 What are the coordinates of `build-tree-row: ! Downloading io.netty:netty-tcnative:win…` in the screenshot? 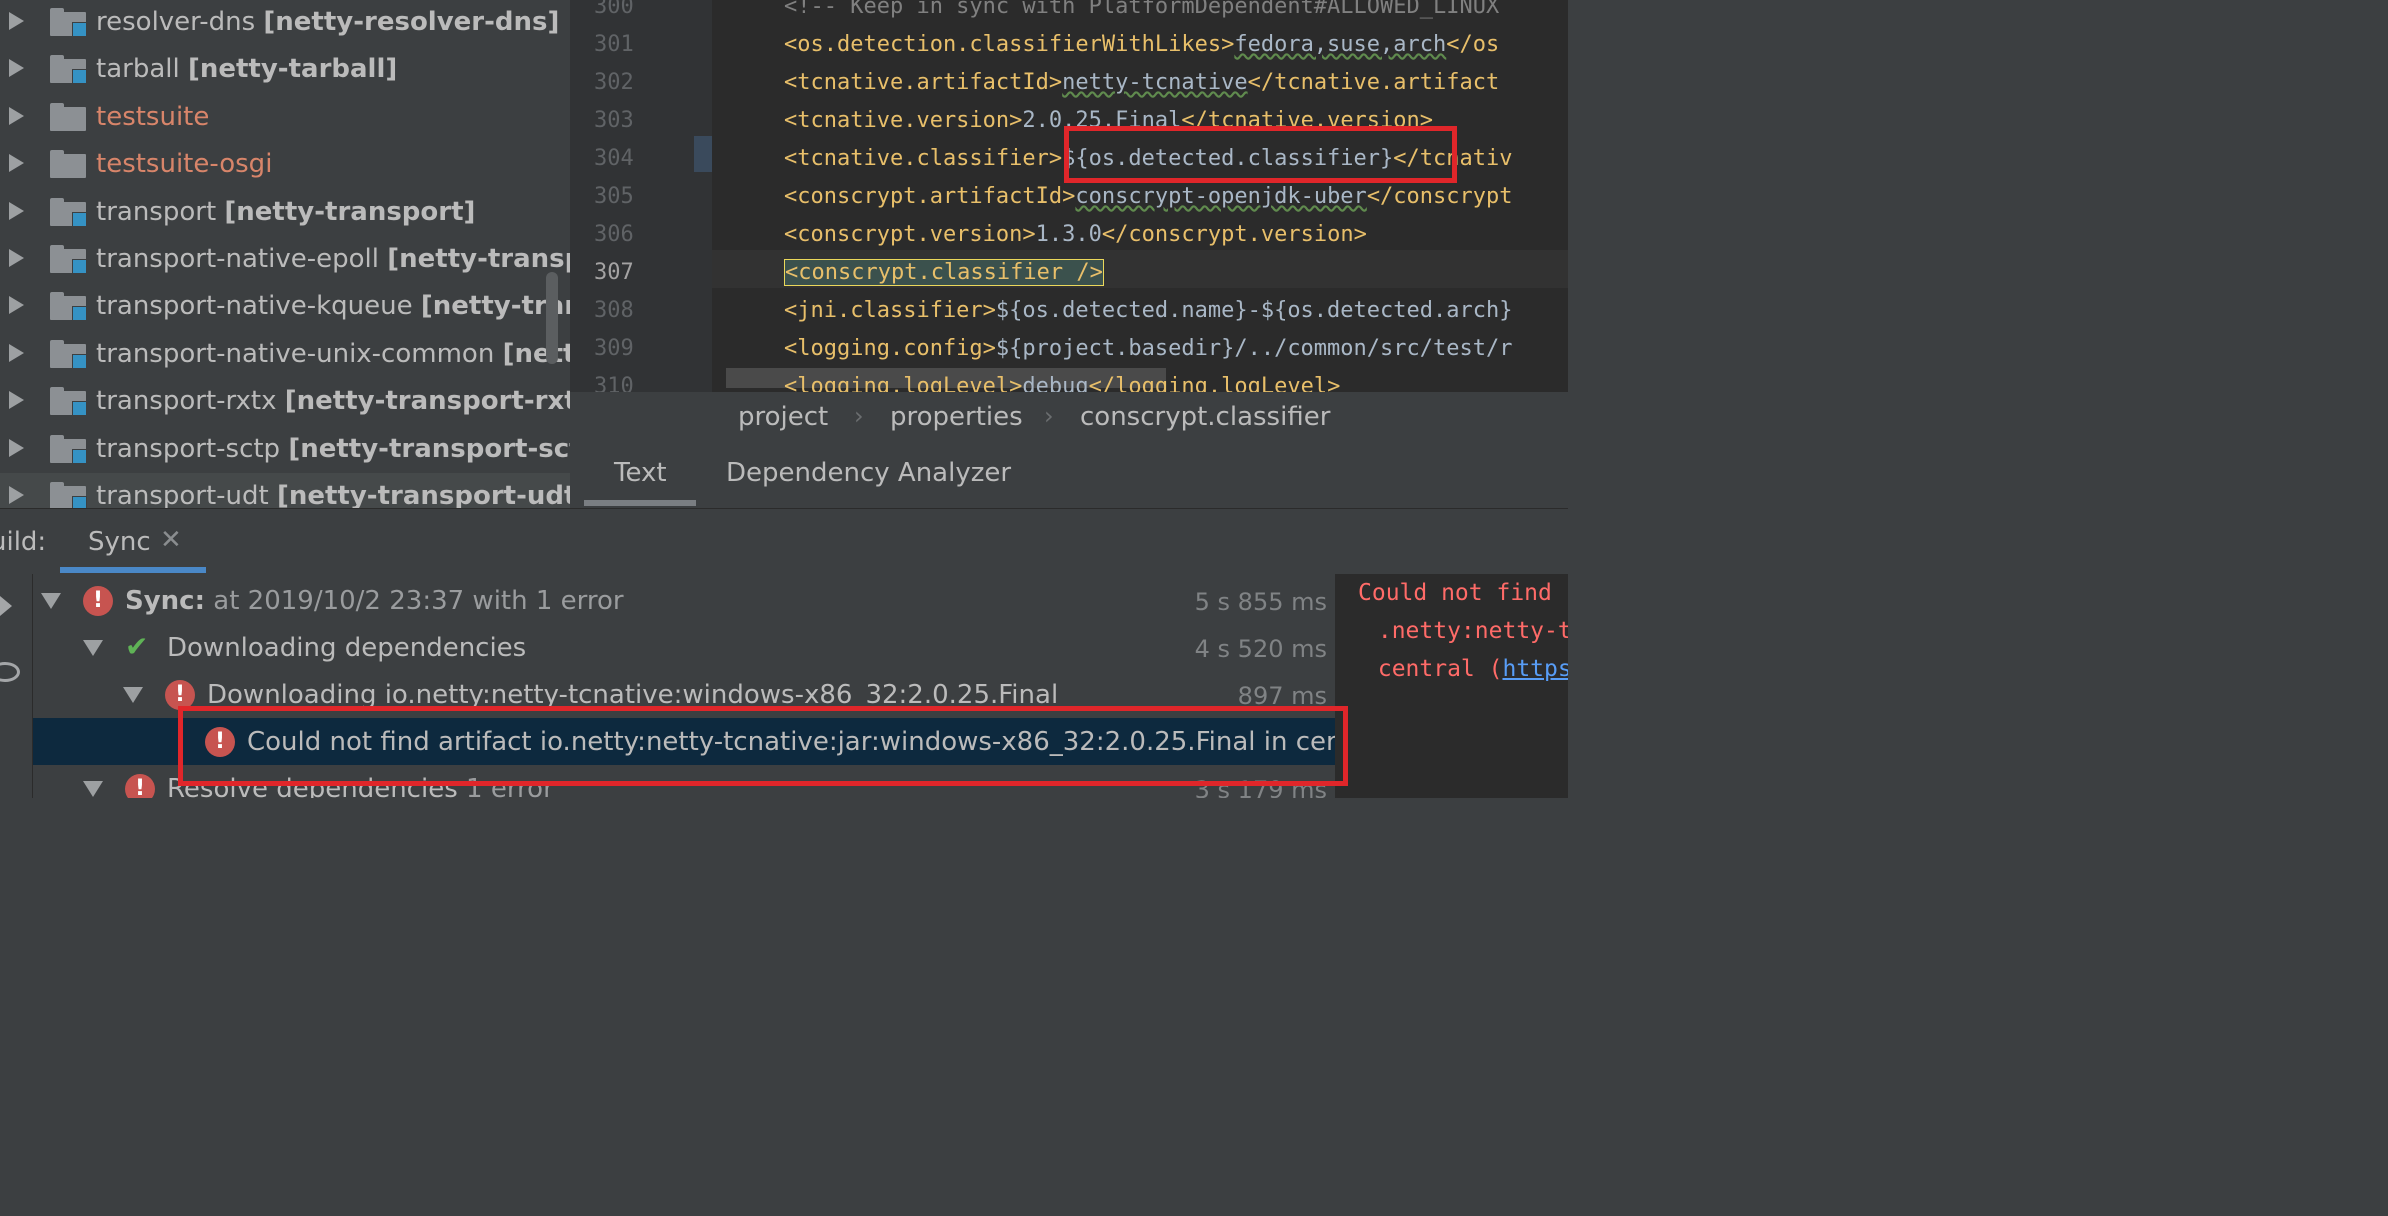 It's located at (684, 694).